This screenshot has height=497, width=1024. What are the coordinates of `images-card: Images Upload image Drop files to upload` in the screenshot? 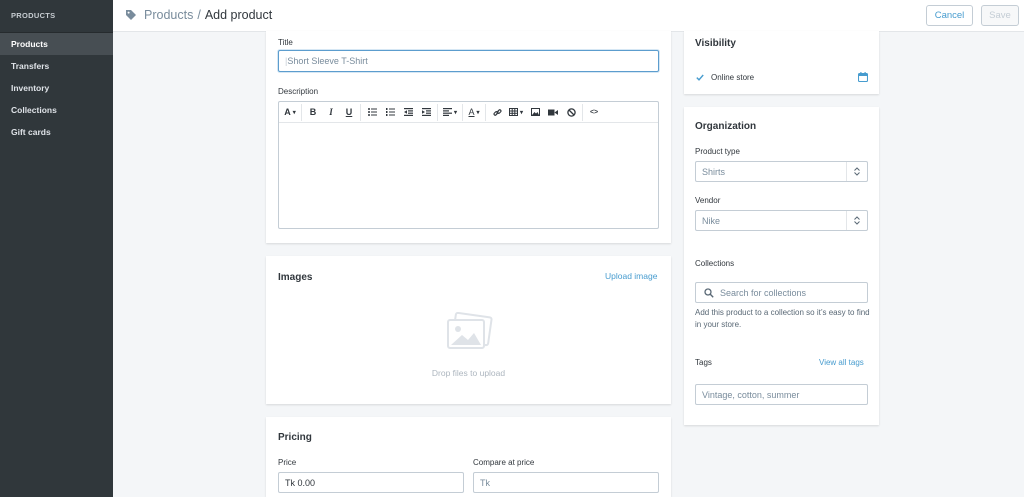 It's located at (468, 330).